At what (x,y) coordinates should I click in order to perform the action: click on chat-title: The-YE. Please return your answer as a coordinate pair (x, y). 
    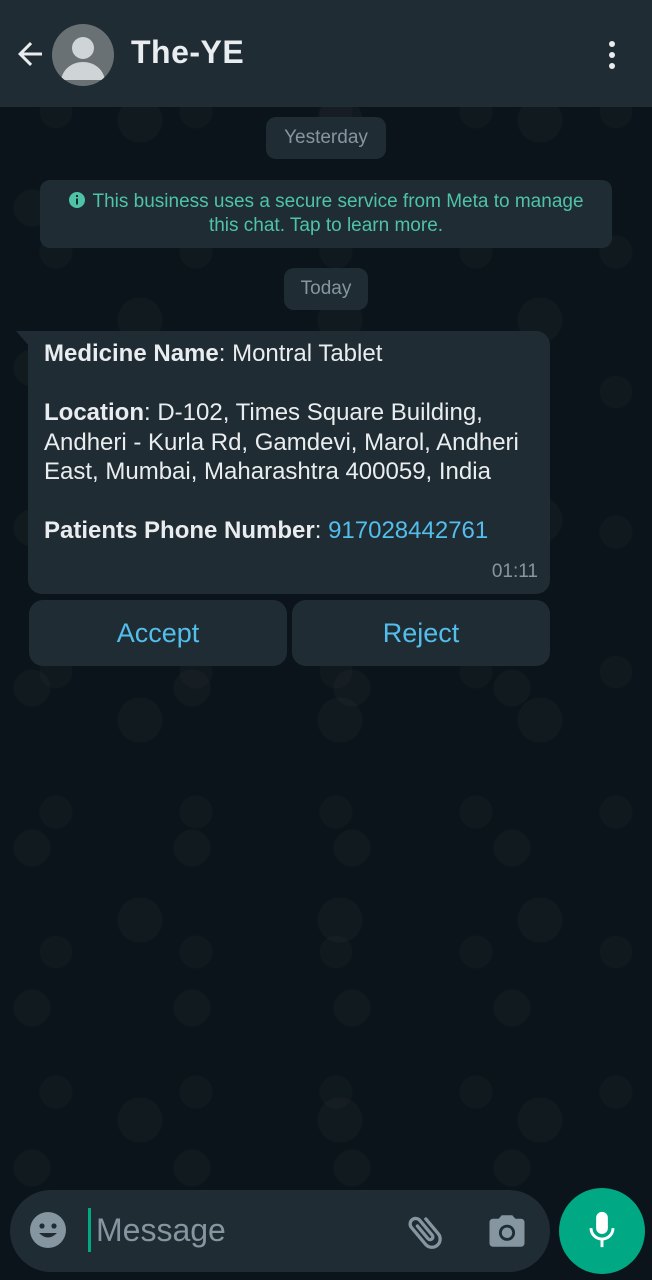
    Looking at the image, I should click on (187, 52).